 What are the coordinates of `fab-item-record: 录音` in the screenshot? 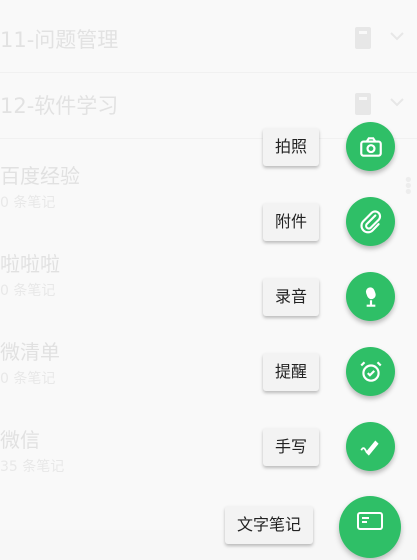 It's located at (208, 298).